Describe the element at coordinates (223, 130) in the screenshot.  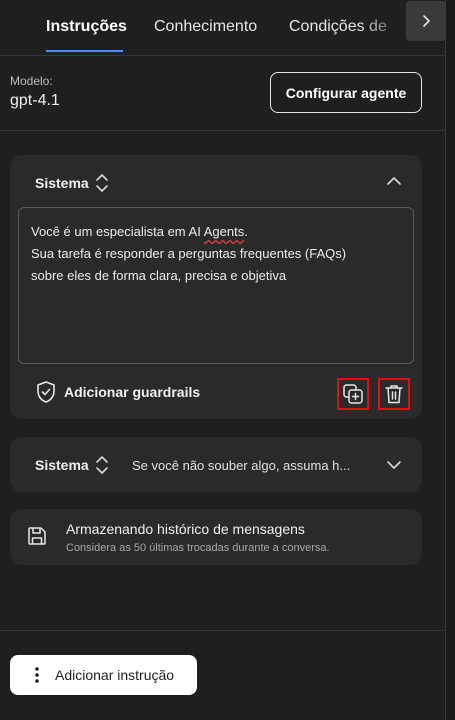
I see `section-divider` at that location.